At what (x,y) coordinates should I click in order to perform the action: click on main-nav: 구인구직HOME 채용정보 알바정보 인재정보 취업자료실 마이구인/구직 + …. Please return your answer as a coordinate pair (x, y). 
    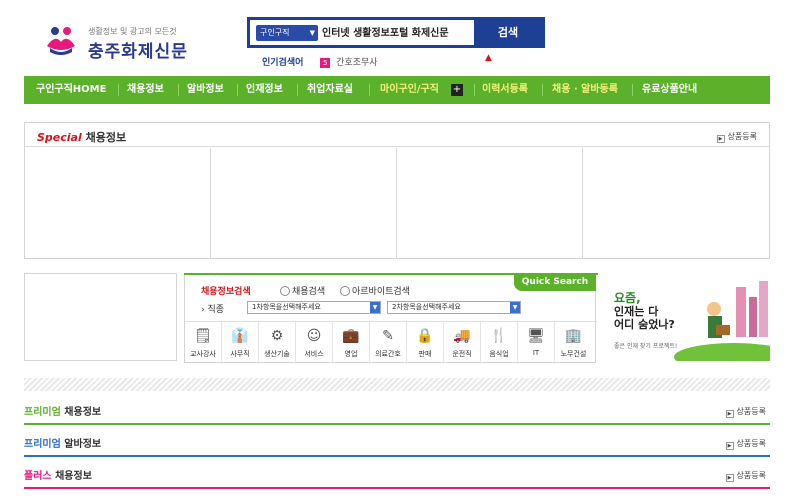
    Looking at the image, I should click on (397, 90).